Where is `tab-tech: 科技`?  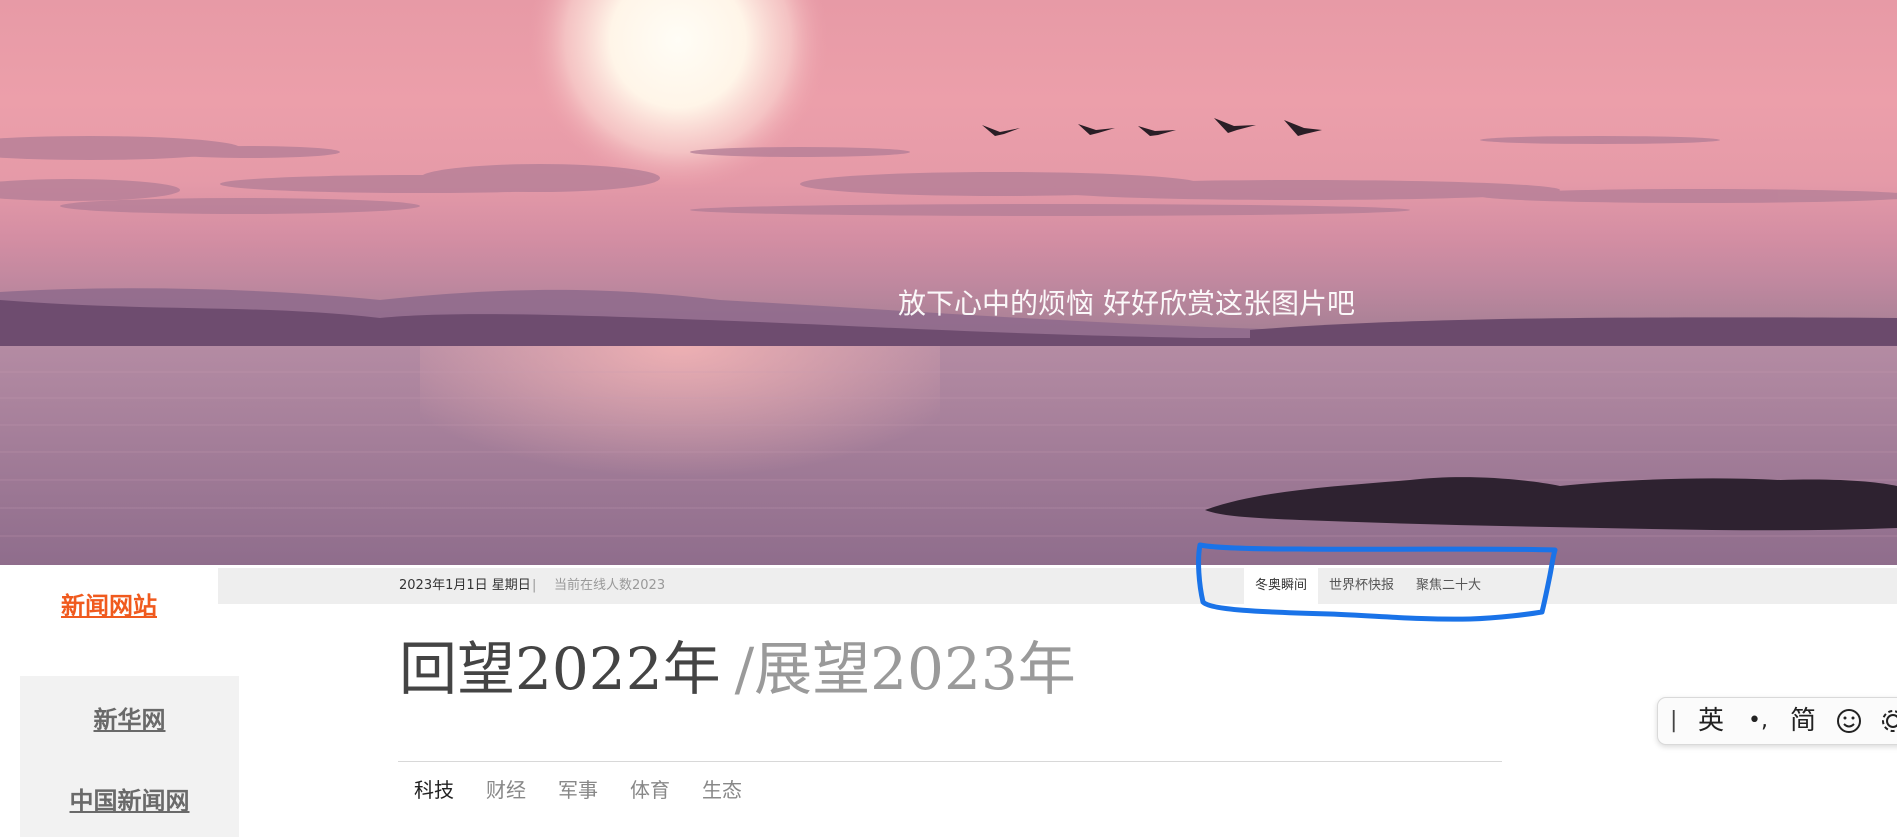
tab-tech: 科技 is located at coordinates (434, 788).